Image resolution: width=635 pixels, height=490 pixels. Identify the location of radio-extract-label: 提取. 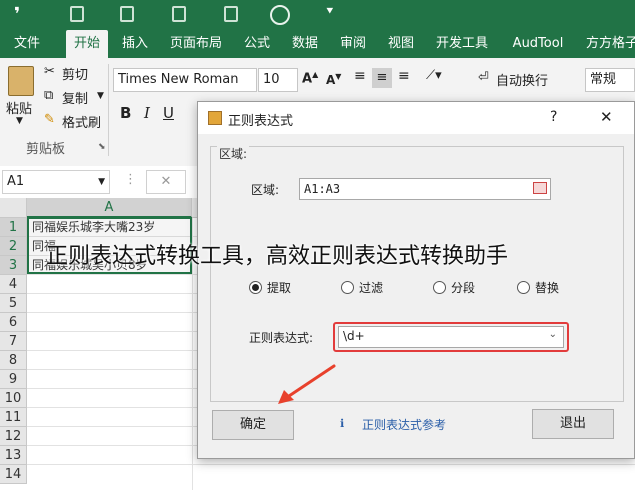
(279, 287).